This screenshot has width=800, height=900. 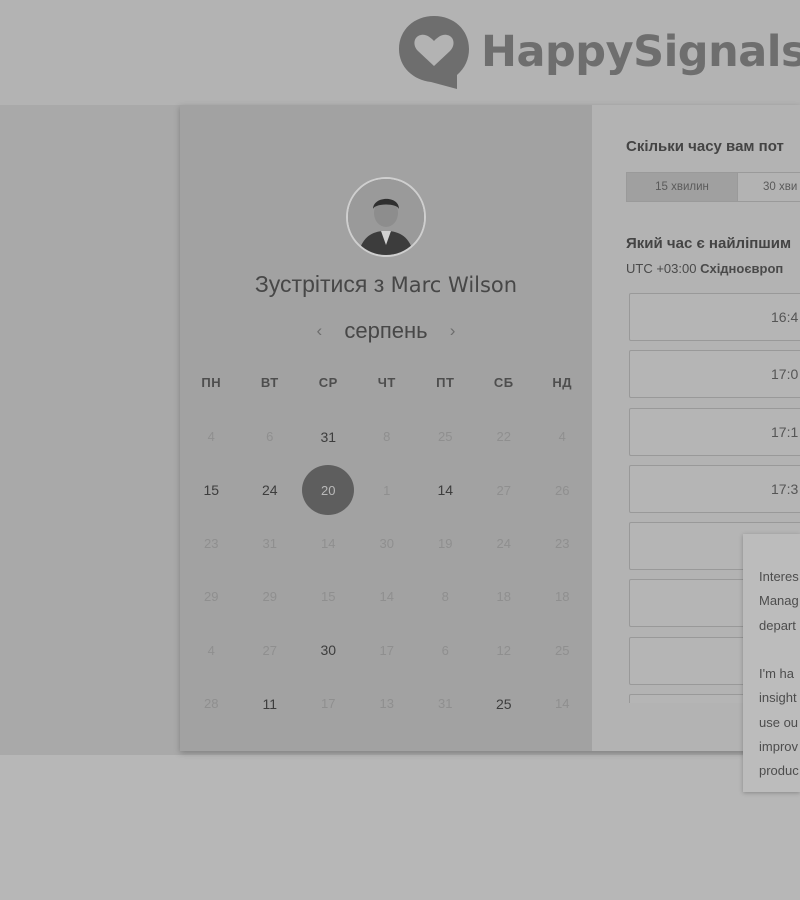 I want to click on brand-name: HappySignals, so click(x=640, y=52).